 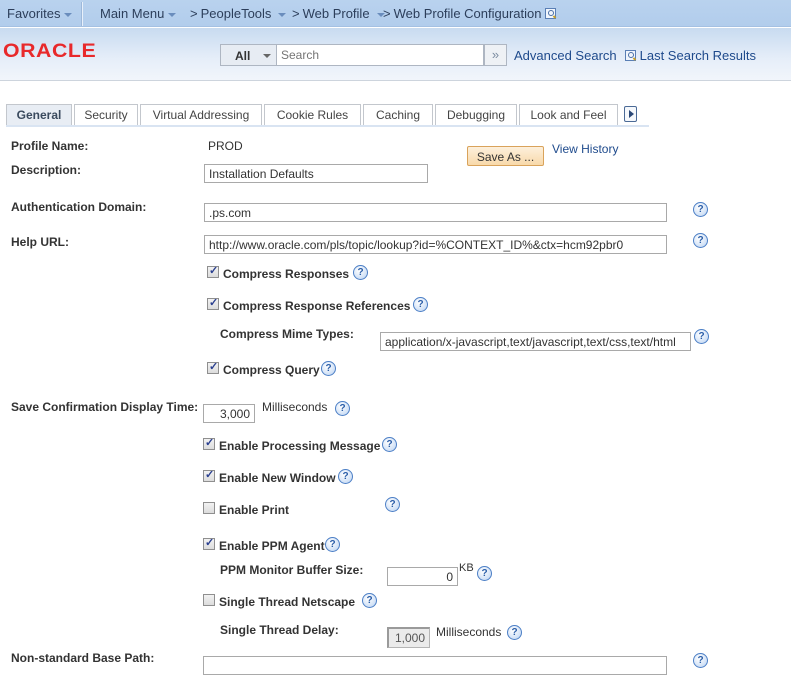 I want to click on enable-print-checkbox, so click(x=209, y=508).